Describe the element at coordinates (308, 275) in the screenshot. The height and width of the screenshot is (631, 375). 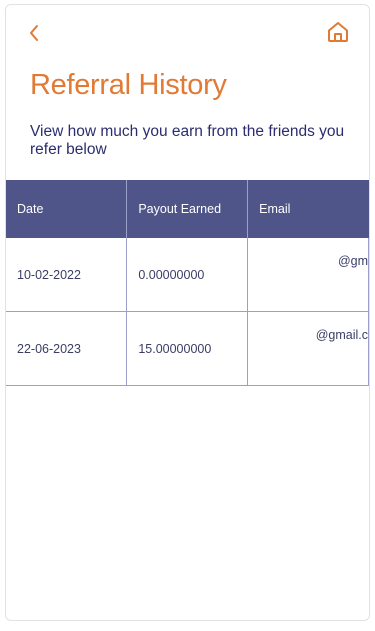
I see `cell-email: @gm` at that location.